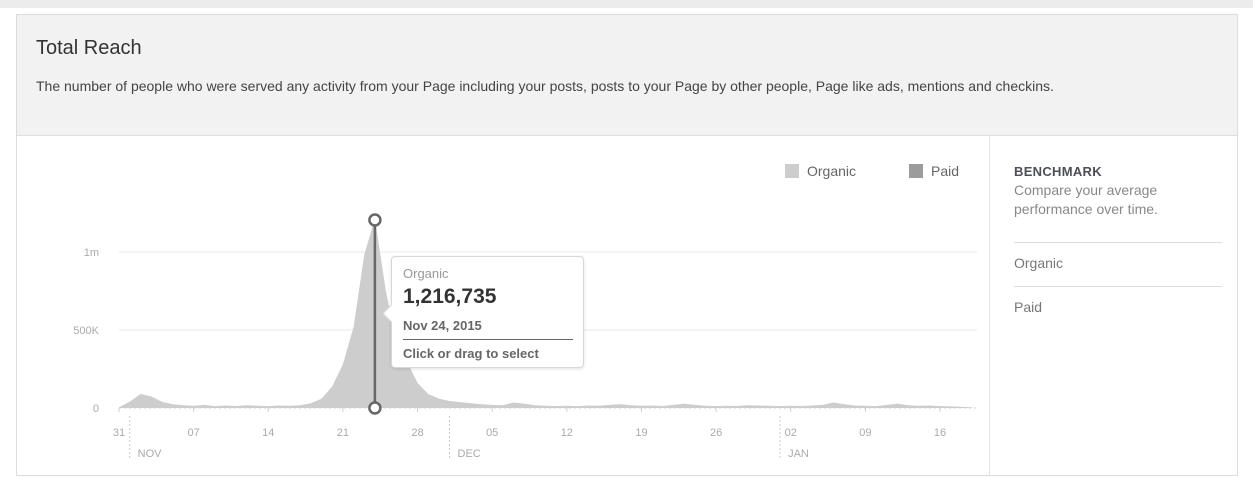 The height and width of the screenshot is (480, 1253). Describe the element at coordinates (1058, 171) in the screenshot. I see `benchmark-title: BENCHMARK` at that location.